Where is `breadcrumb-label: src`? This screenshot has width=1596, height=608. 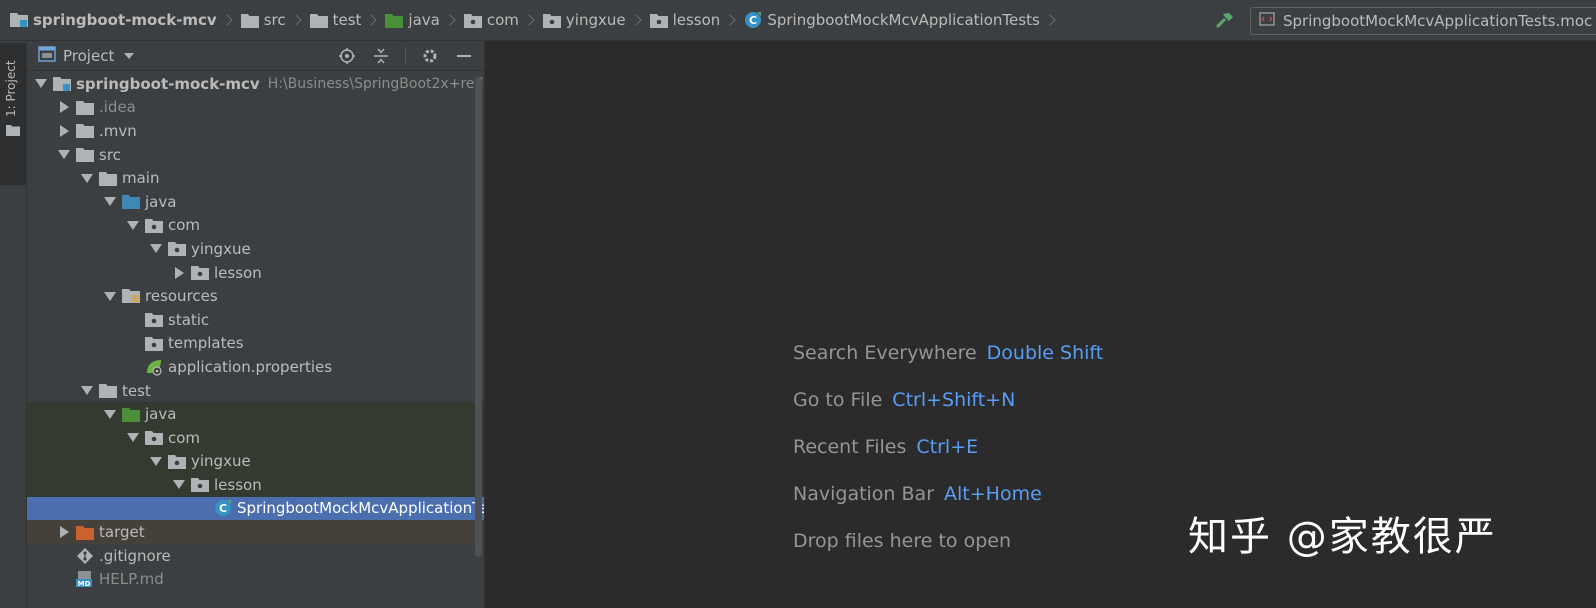 breadcrumb-label: src is located at coordinates (274, 20).